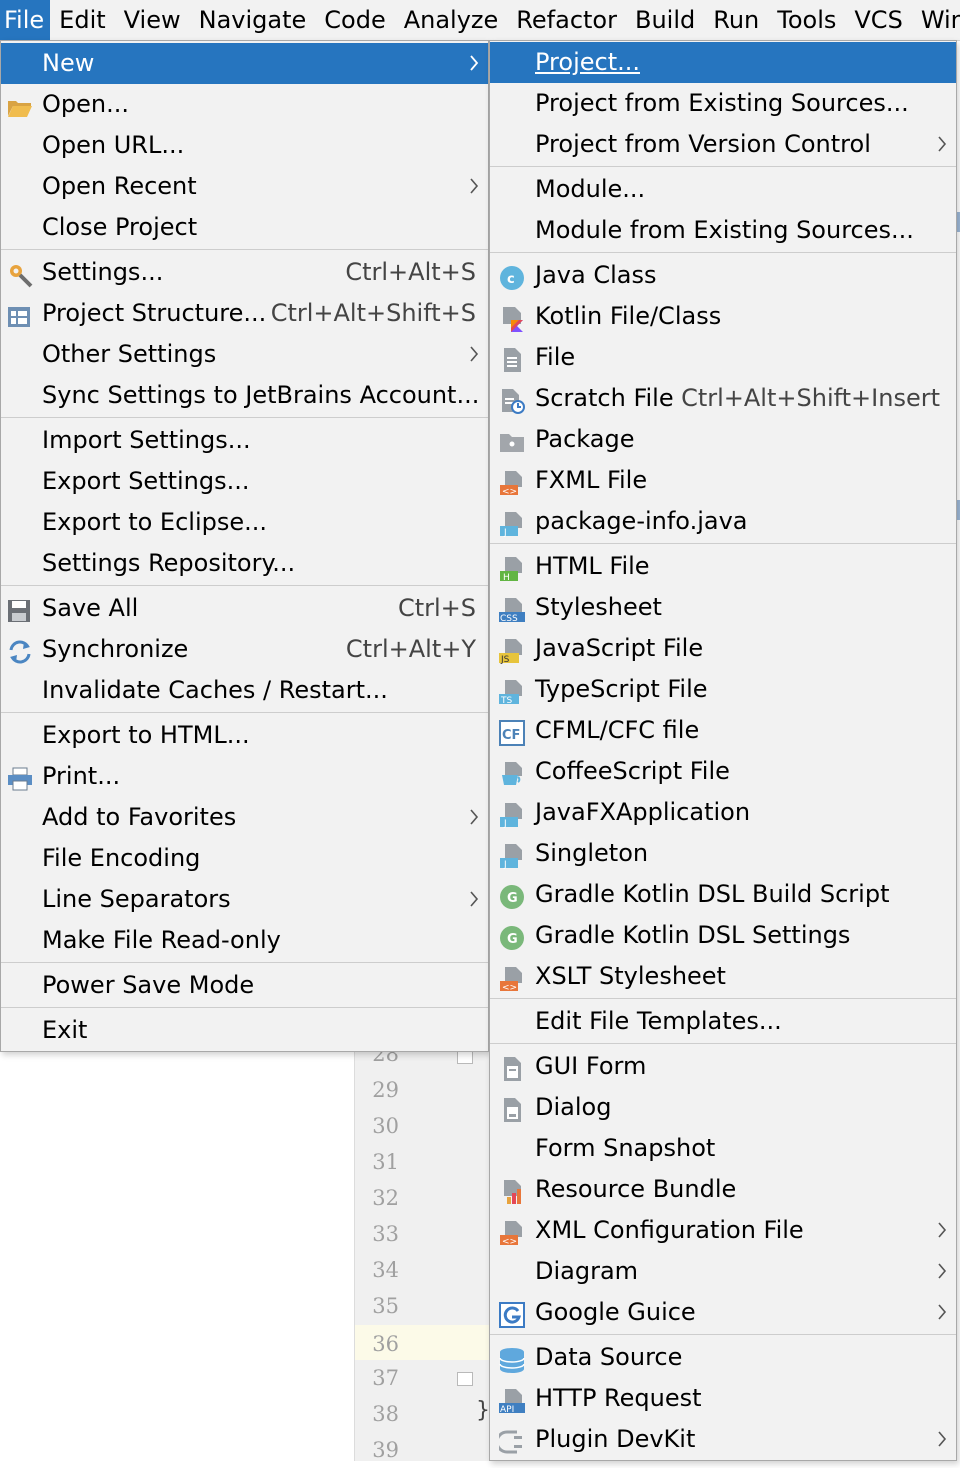 This screenshot has height=1468, width=960. What do you see at coordinates (936, 20) in the screenshot?
I see `menubar-window: Window` at bounding box center [936, 20].